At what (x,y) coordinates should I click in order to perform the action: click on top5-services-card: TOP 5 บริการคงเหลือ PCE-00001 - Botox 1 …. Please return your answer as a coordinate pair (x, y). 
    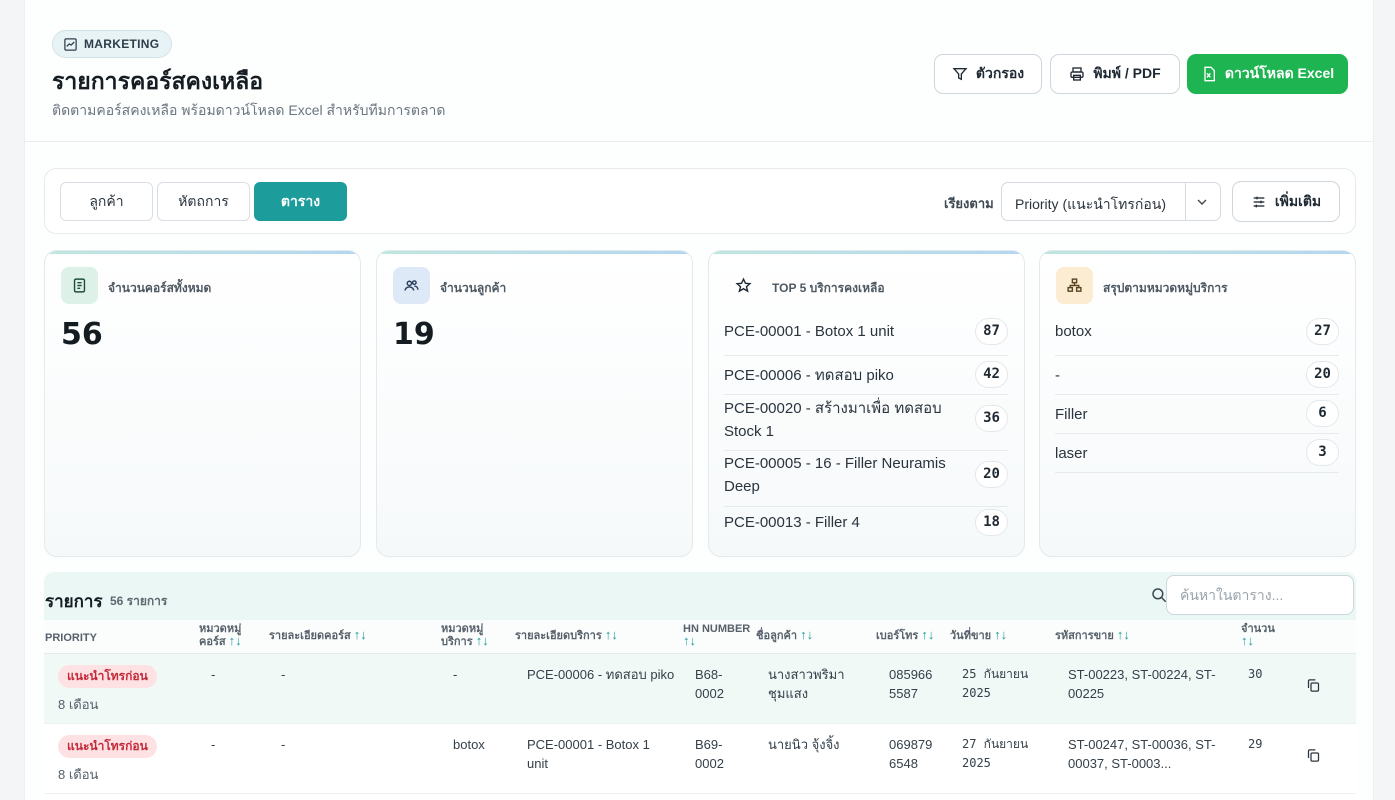
    Looking at the image, I should click on (866, 403).